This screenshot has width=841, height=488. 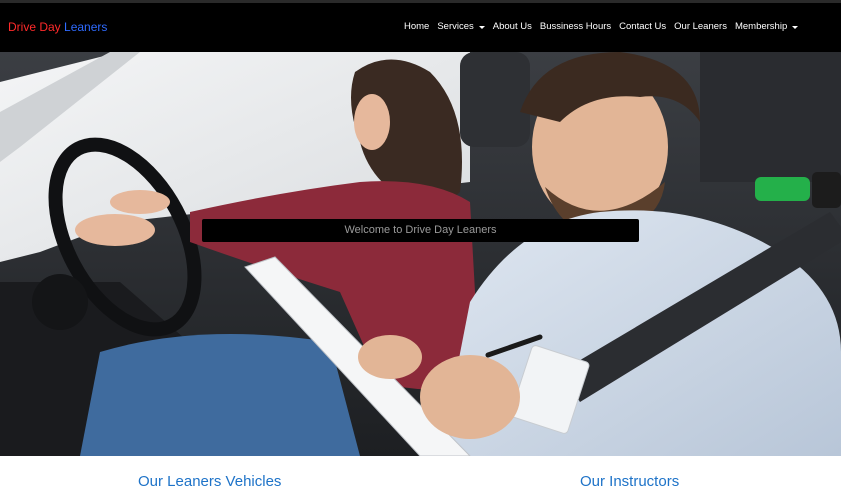 I want to click on nav-services: Services, so click(x=461, y=27).